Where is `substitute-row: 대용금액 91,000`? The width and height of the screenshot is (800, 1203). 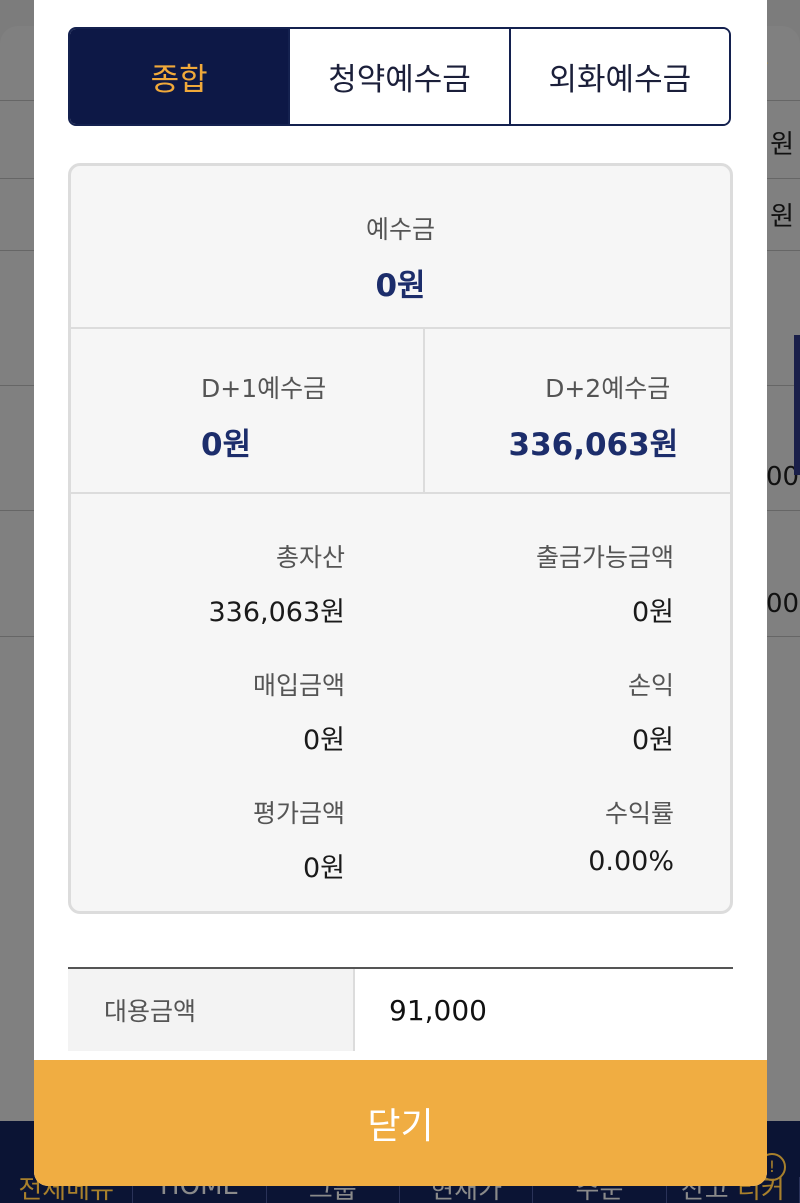
substitute-row: 대용금액 91,000 is located at coordinates (400, 1009).